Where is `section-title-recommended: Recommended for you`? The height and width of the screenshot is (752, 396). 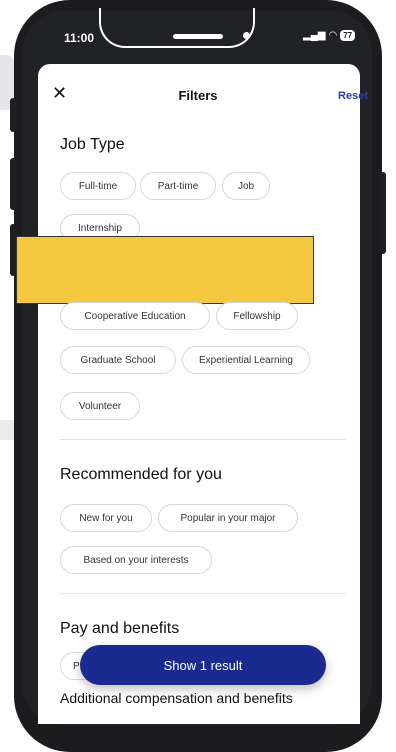 section-title-recommended: Recommended for you is located at coordinates (141, 474).